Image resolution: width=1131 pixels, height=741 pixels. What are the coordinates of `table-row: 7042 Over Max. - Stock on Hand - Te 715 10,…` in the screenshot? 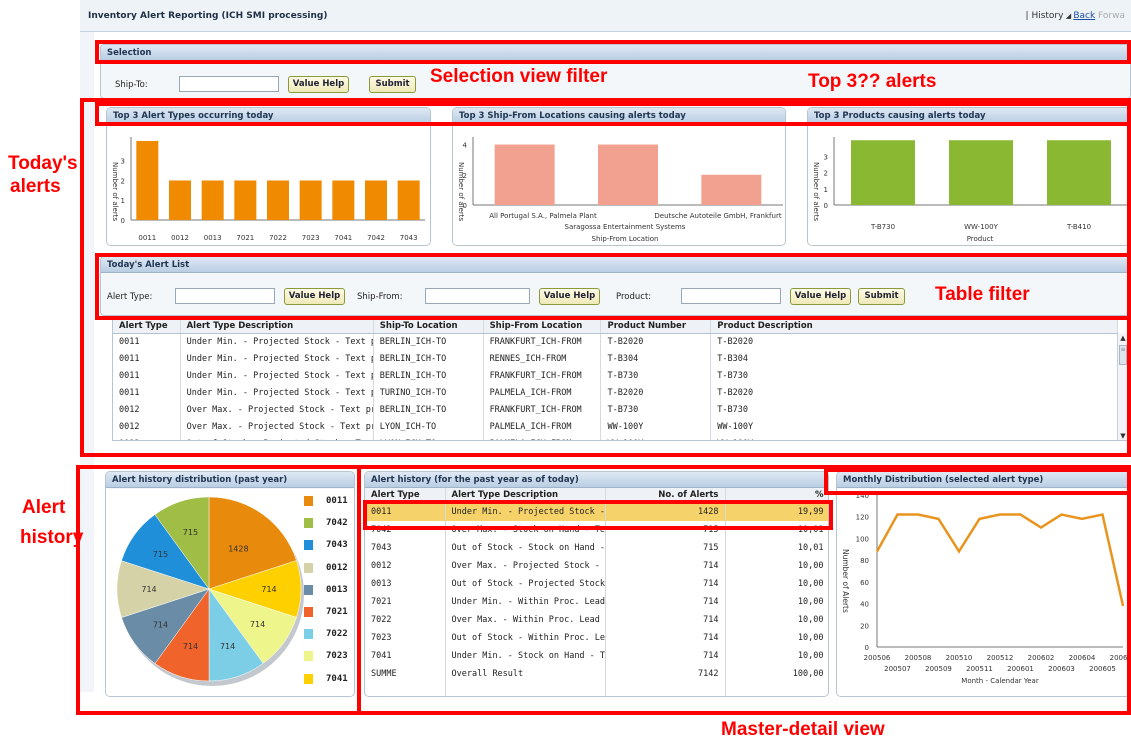 It's located at (596, 529).